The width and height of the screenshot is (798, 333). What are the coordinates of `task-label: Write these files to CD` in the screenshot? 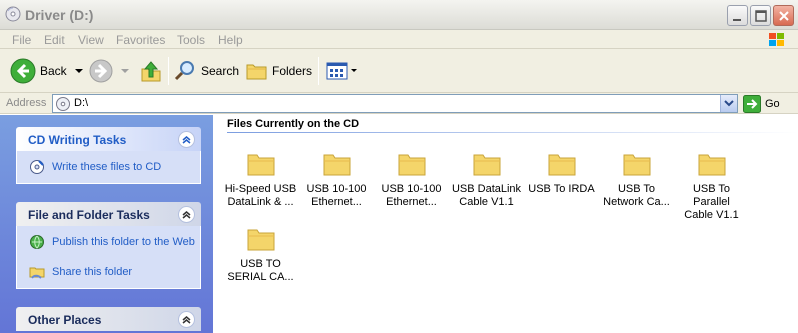 It's located at (107, 167).